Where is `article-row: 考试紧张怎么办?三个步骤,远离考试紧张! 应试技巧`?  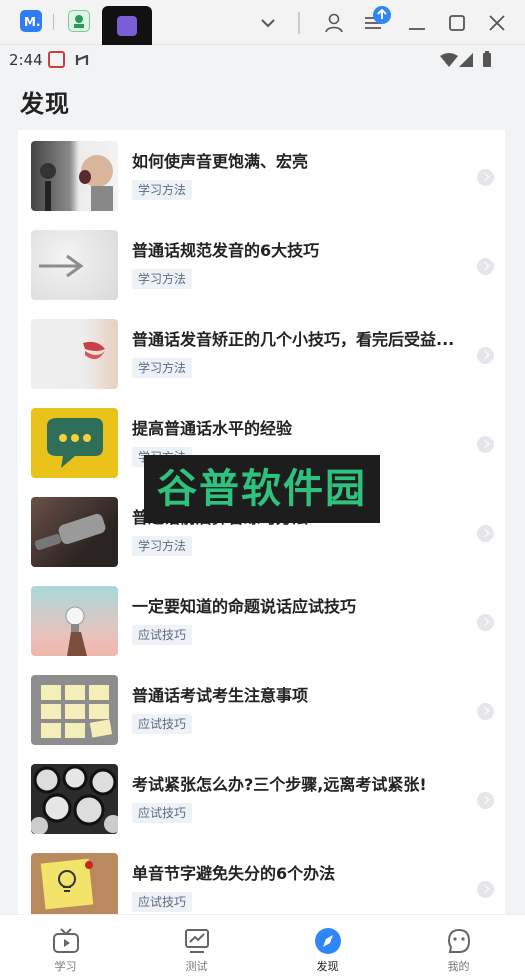
article-row: 考试紧张怎么办?三个步骤,远离考试紧张! 应试技巧 is located at coordinates (261, 797).